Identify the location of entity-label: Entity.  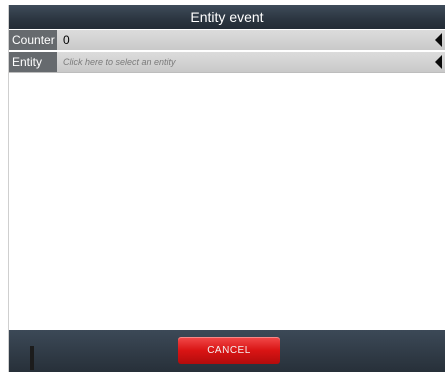
(33, 62).